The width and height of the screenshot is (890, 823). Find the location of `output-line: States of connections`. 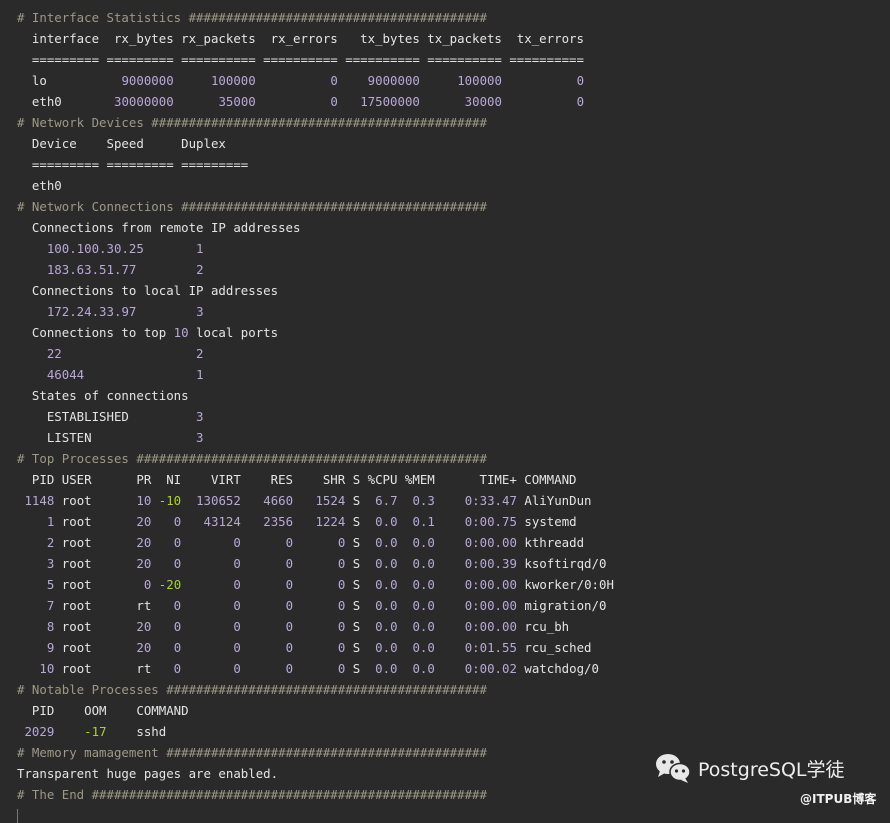

output-line: States of connections is located at coordinates (103, 395).